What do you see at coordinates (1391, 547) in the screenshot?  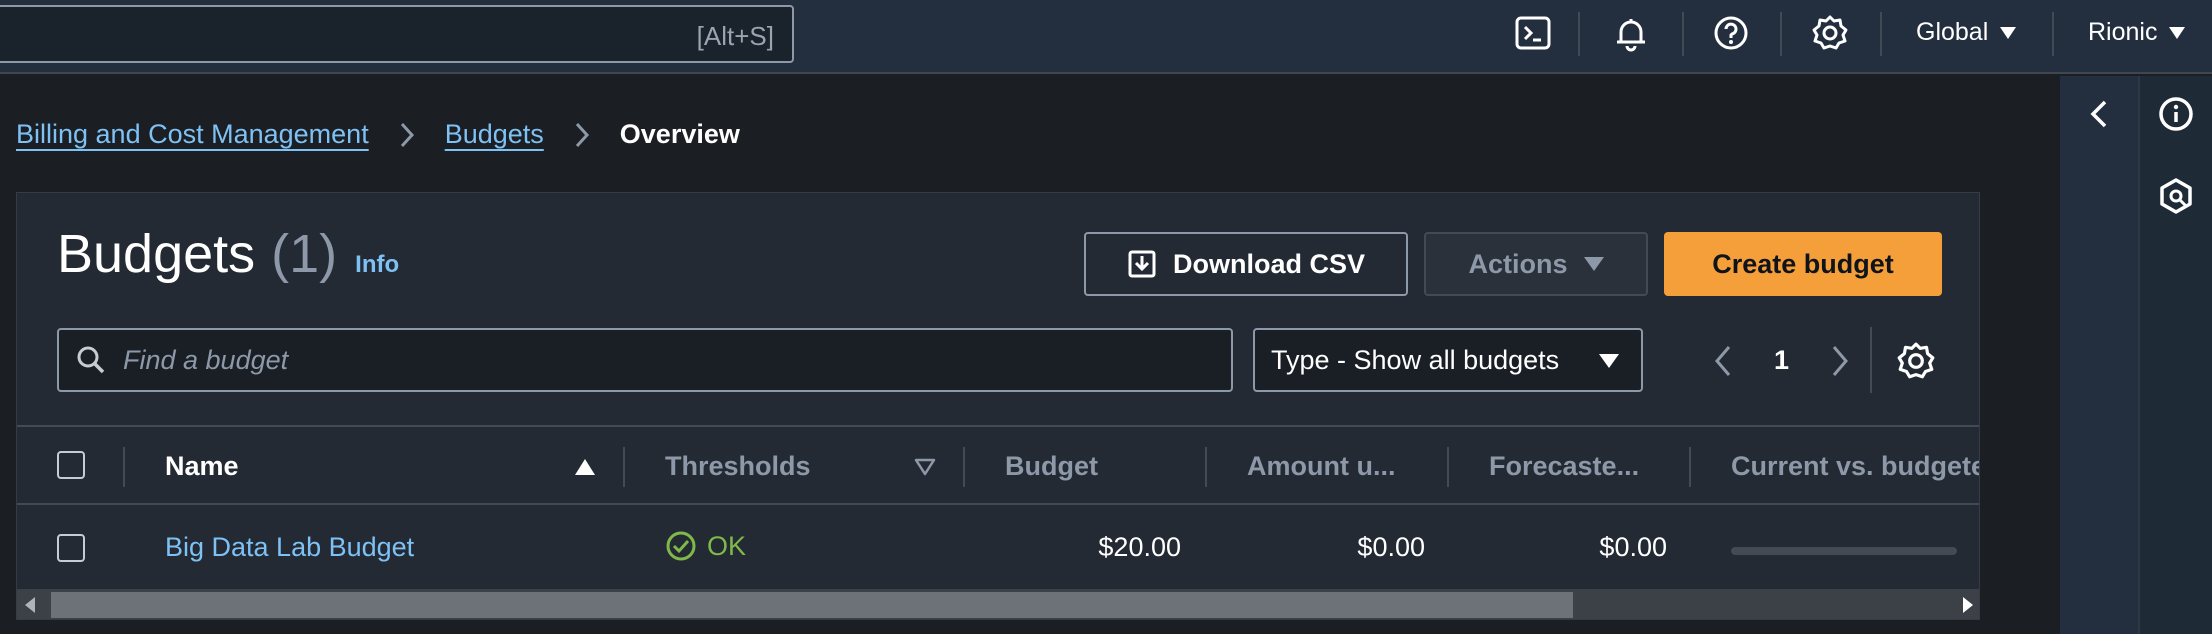 I see `amount-used: $0.00` at bounding box center [1391, 547].